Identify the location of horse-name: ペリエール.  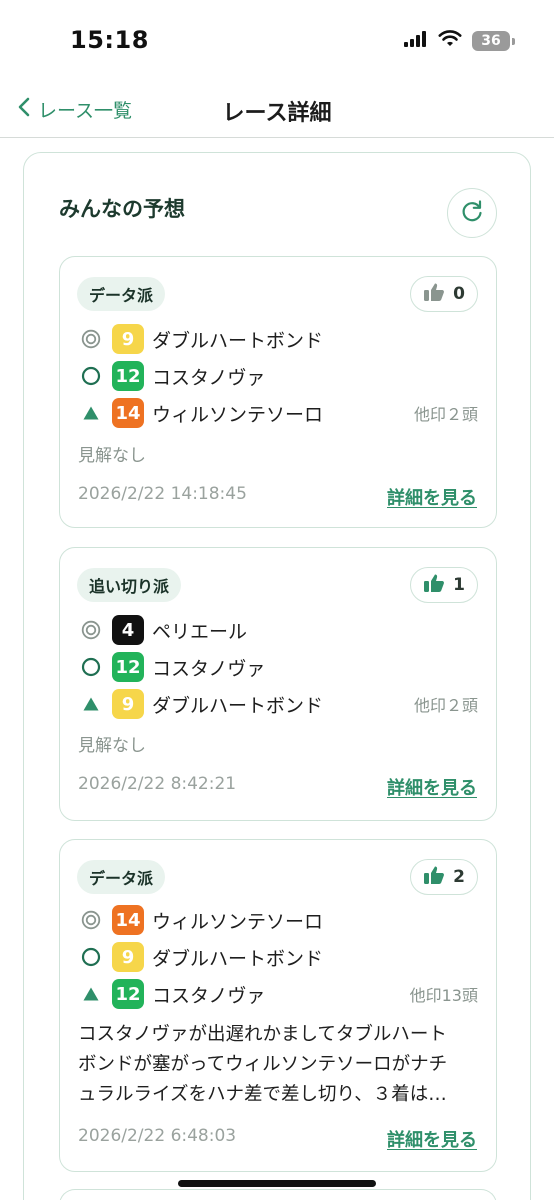
(200, 631).